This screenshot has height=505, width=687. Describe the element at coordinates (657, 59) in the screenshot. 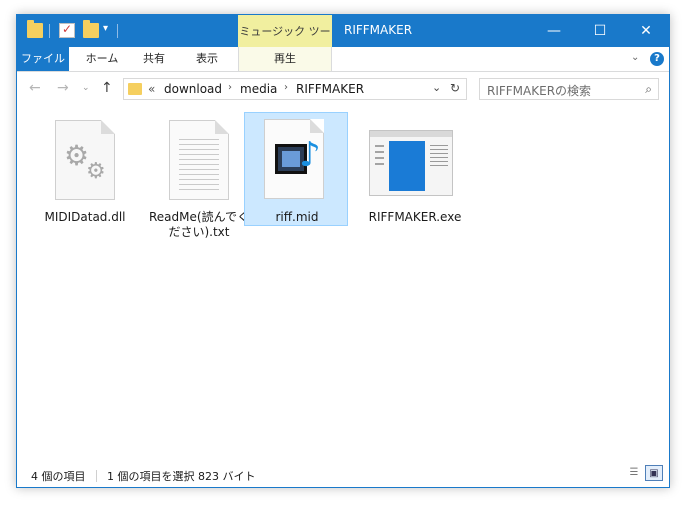

I see `help-icon: ?` at that location.